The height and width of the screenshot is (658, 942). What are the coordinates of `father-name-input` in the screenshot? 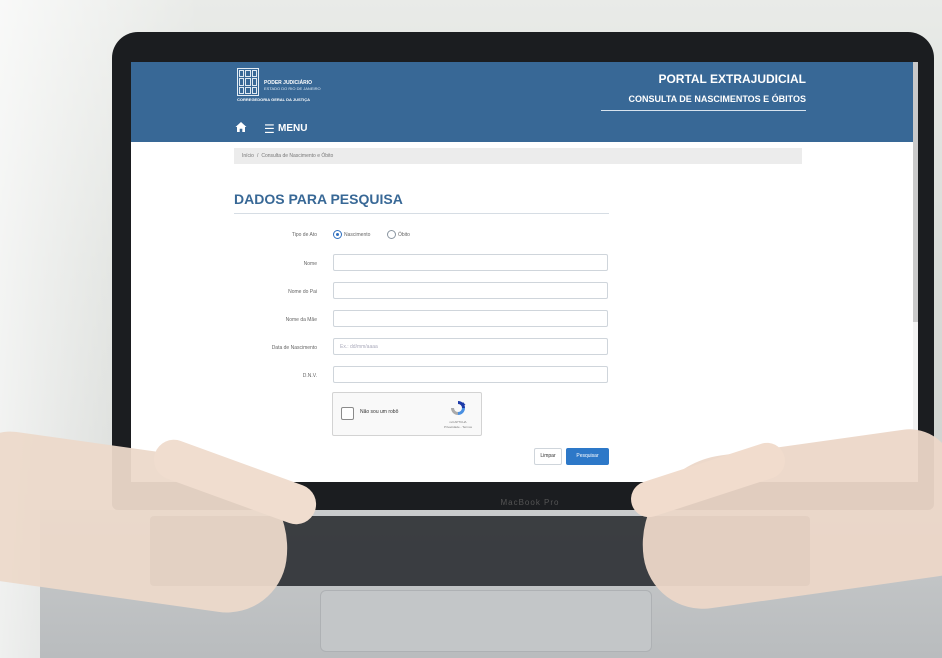 It's located at (470, 290).